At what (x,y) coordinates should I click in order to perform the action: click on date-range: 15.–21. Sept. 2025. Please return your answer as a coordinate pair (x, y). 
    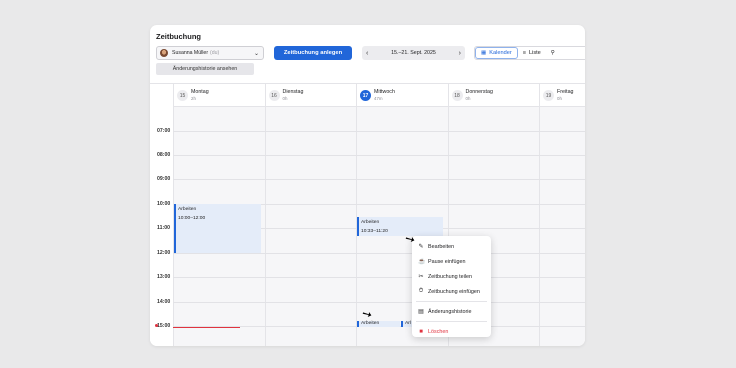
    Looking at the image, I should click on (413, 53).